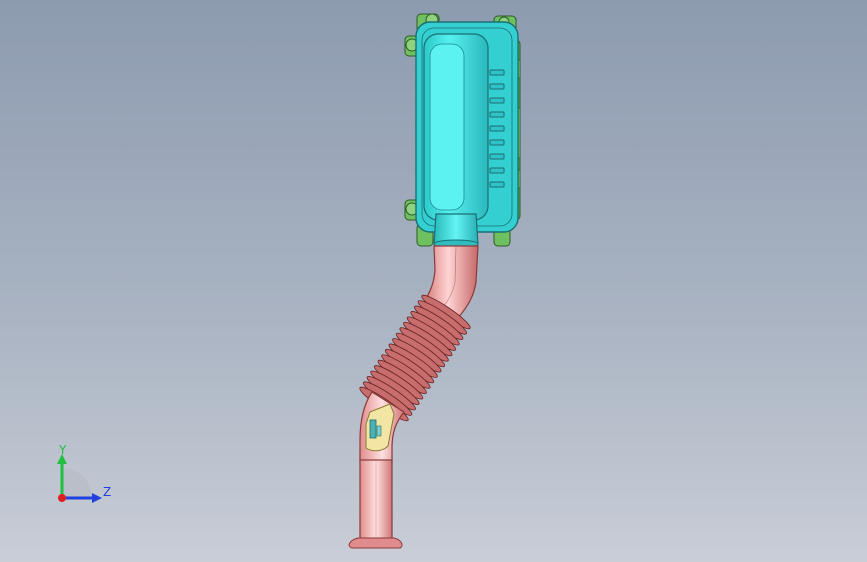 The height and width of the screenshot is (562, 867). What do you see at coordinates (413, 397) in the screenshot?
I see `intake-pipe` at bounding box center [413, 397].